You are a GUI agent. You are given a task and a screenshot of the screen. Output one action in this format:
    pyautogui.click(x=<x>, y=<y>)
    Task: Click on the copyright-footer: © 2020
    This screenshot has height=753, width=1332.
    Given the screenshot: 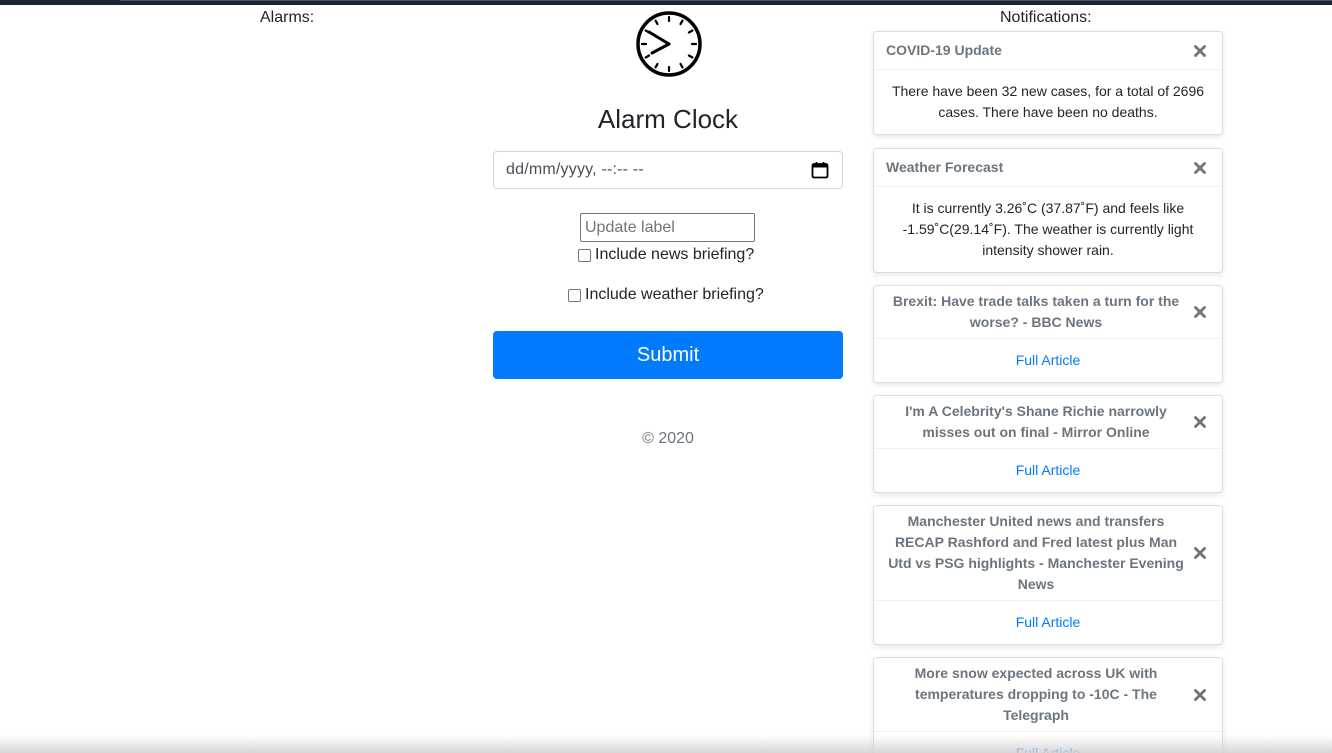 What is the action you would take?
    pyautogui.click(x=668, y=438)
    